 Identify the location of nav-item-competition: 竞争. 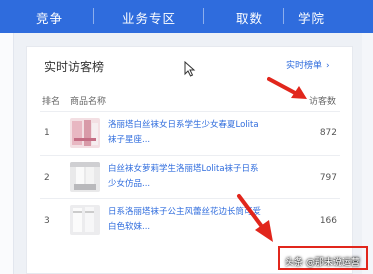
(49, 17).